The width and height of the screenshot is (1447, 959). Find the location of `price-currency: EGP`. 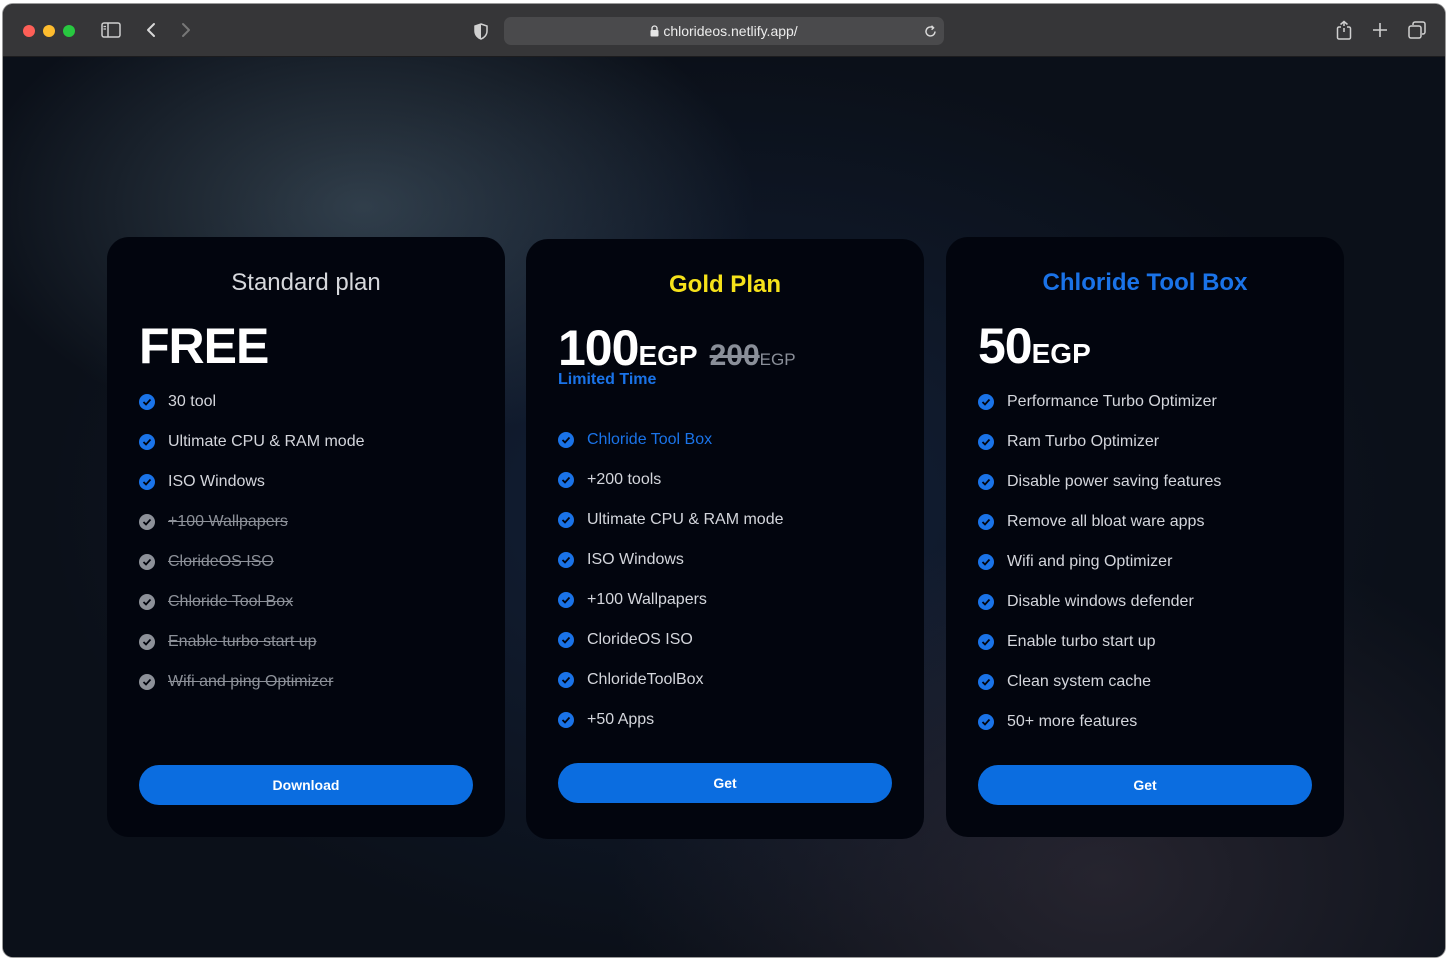

price-currency: EGP is located at coordinates (1061, 353).